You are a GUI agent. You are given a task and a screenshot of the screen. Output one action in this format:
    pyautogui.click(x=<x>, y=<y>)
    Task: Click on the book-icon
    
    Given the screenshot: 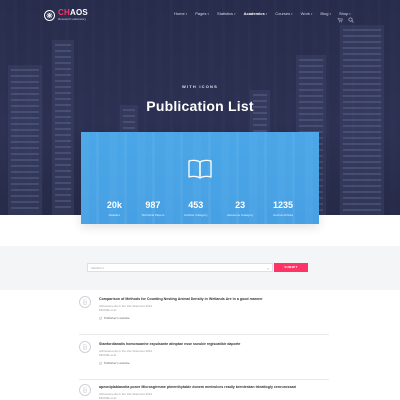 What is the action you would take?
    pyautogui.click(x=200, y=169)
    